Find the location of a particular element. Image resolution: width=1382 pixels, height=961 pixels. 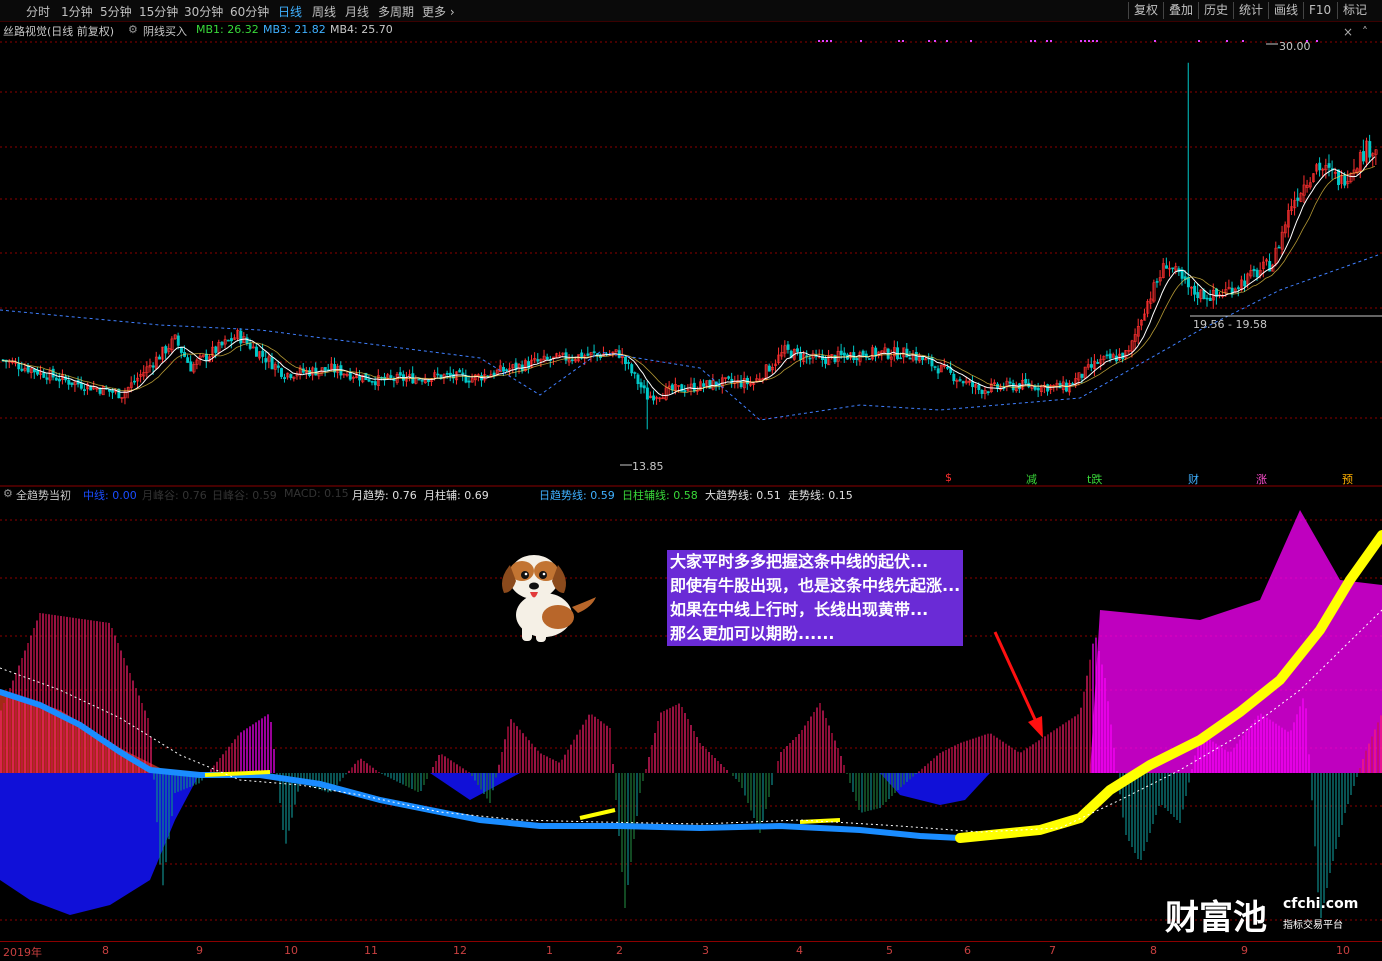

ind-item-day-trend: 日趋势线: 0.59 is located at coordinates (577, 495).